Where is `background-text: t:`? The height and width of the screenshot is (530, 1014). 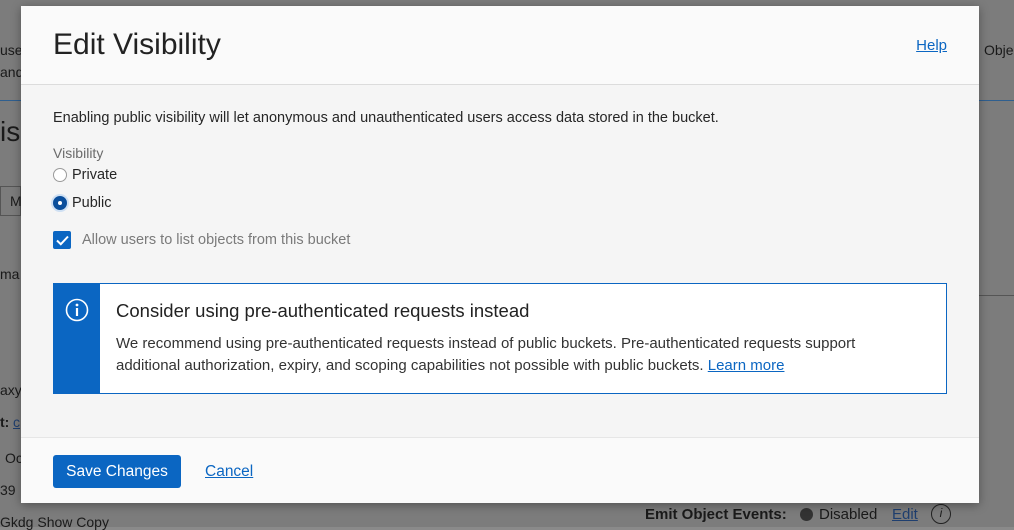 background-text: t: is located at coordinates (5, 422).